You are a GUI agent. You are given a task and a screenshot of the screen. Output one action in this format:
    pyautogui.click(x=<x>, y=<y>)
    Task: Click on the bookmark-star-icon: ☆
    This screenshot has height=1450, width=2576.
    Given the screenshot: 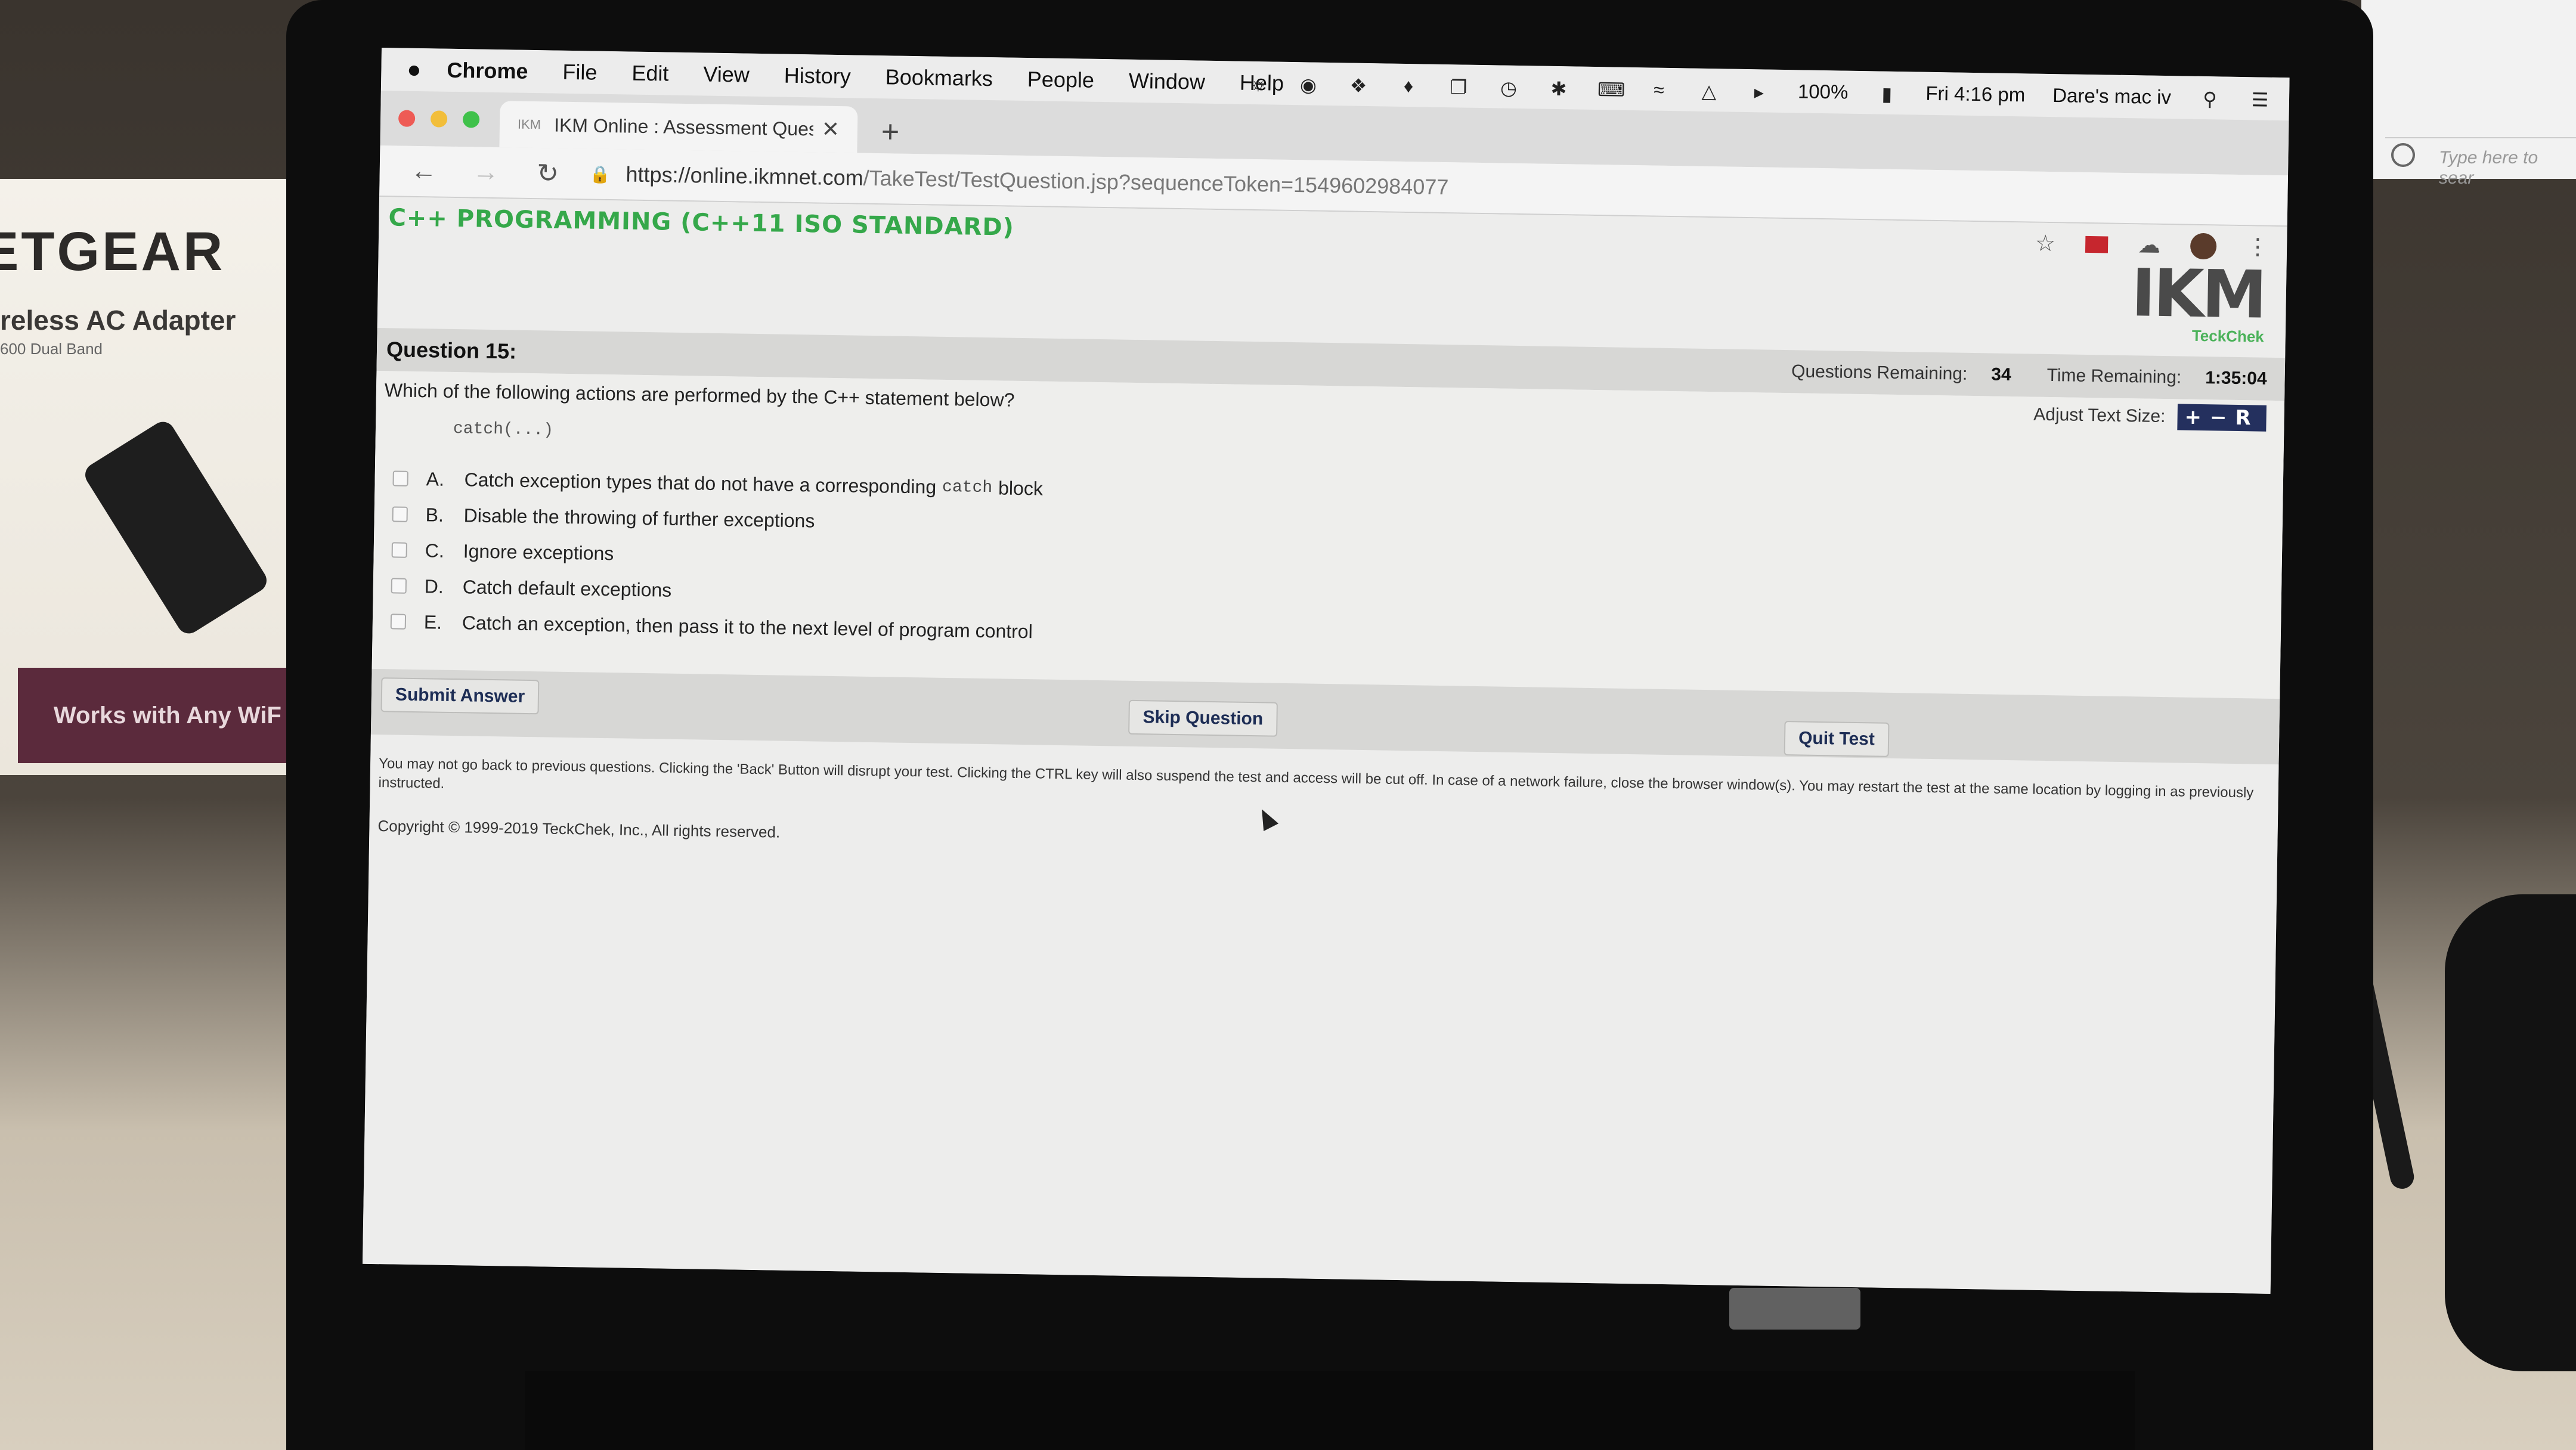 What is the action you would take?
    pyautogui.click(x=2046, y=244)
    